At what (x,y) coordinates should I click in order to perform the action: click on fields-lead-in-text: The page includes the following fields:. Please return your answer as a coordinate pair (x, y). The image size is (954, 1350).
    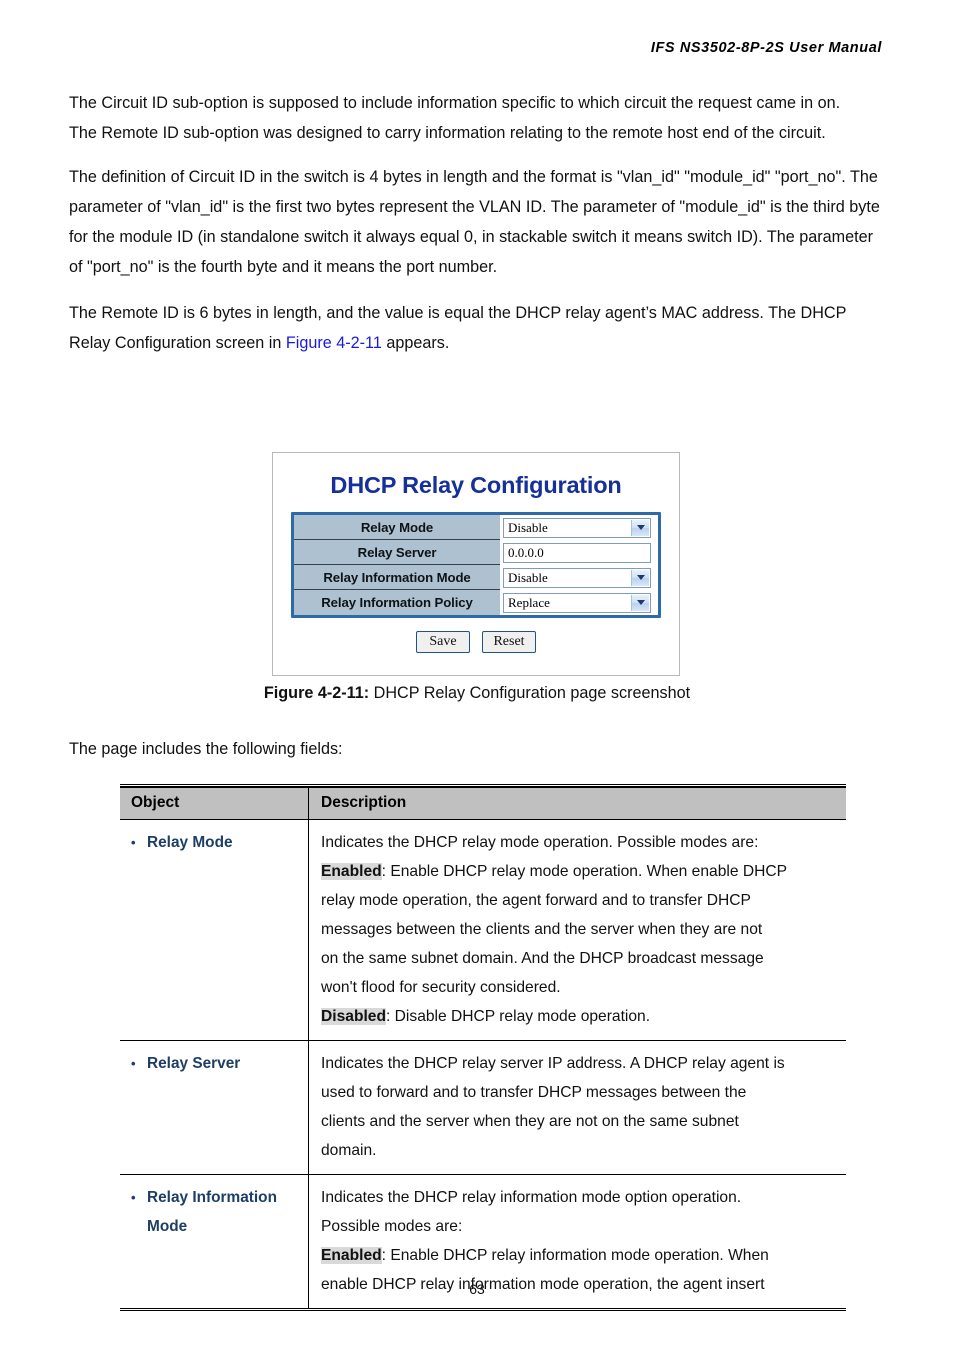
    Looking at the image, I should click on (206, 749).